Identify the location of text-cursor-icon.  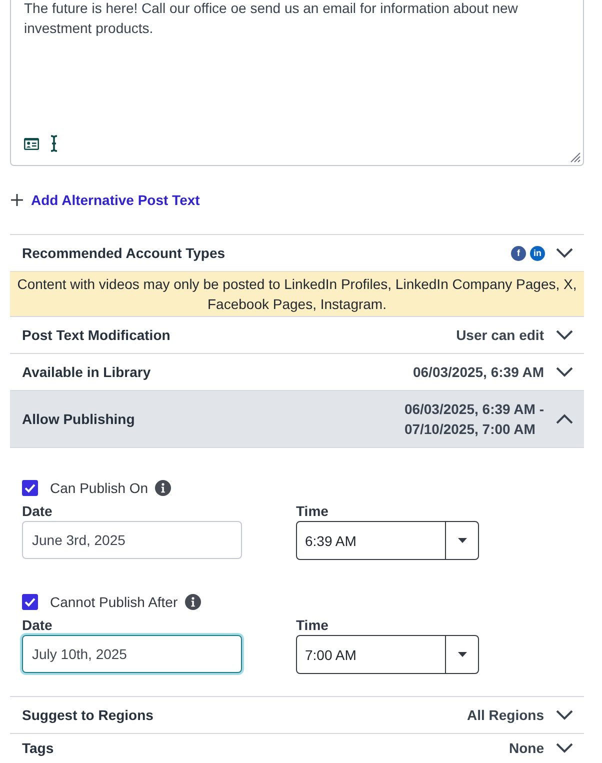
(54, 143).